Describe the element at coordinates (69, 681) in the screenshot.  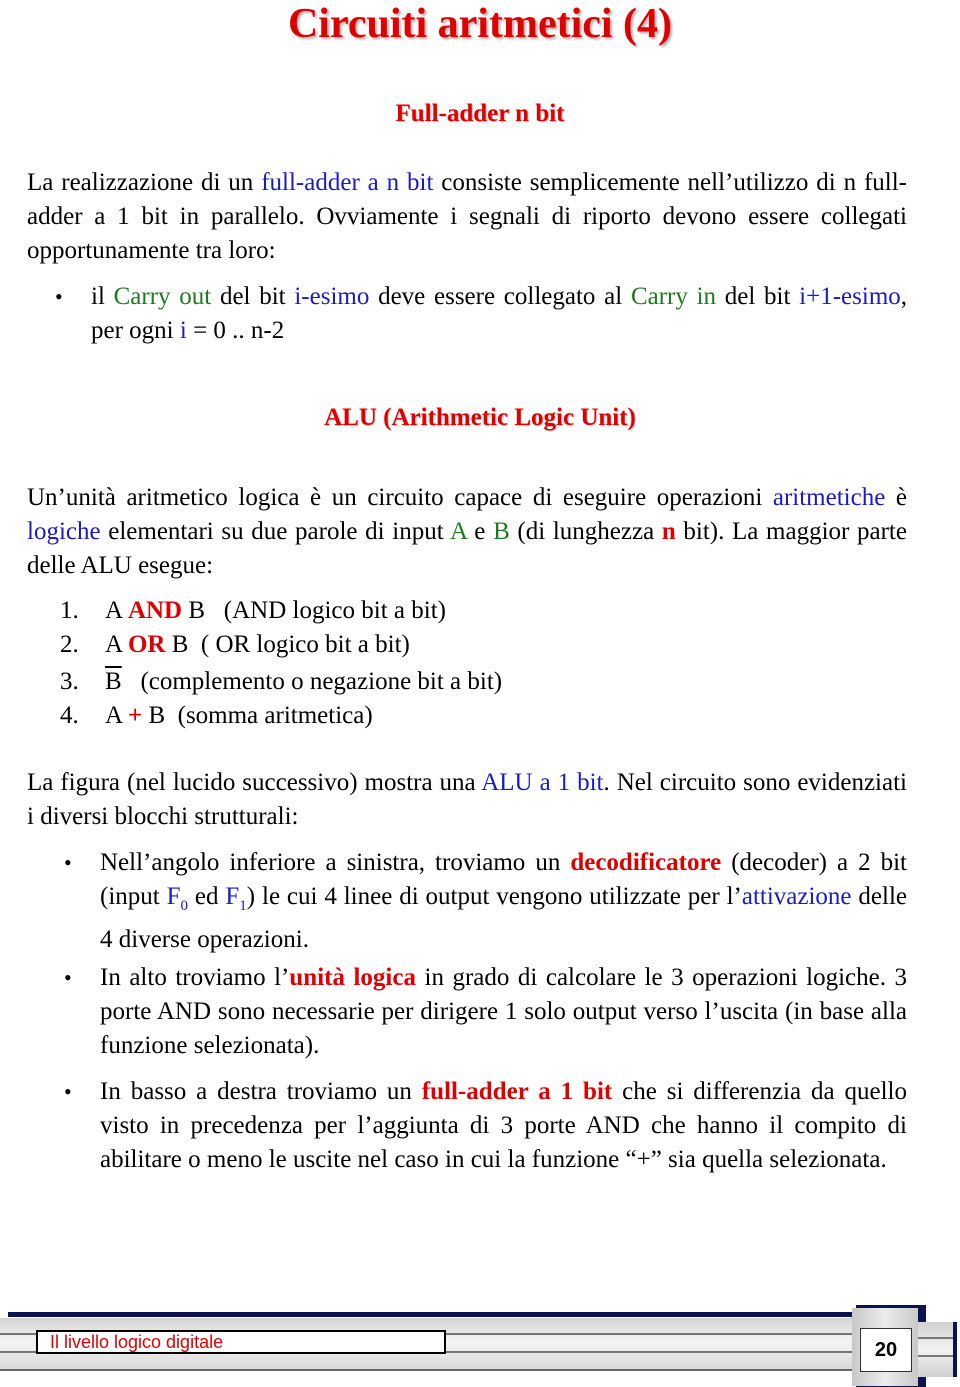
I see `operation-number: 3.` at that location.